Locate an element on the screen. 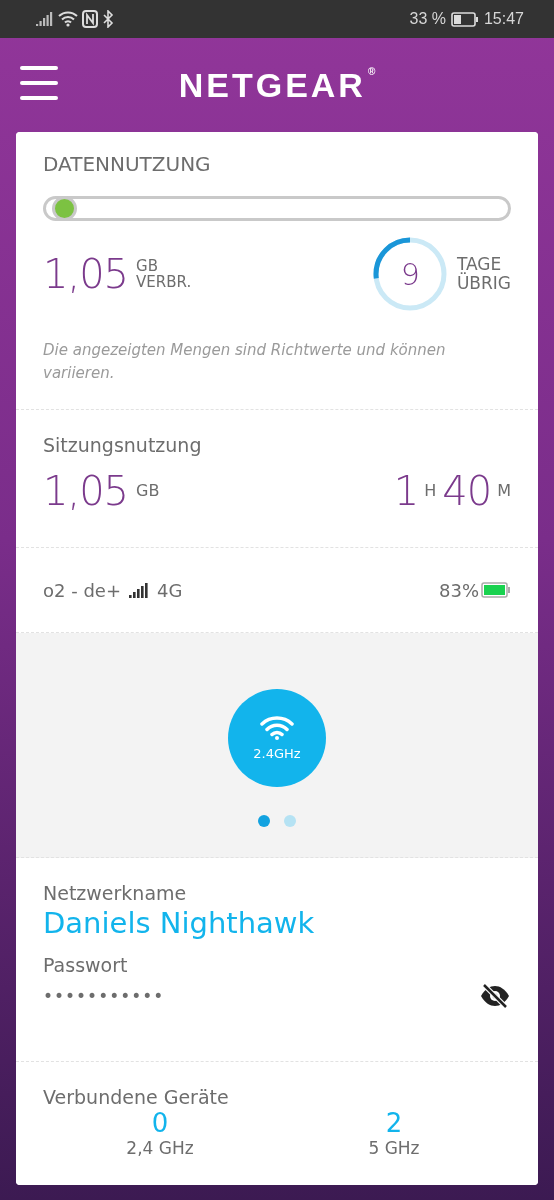 The height and width of the screenshot is (1200, 554). section-title: Verbundene Geräte is located at coordinates (136, 1097).